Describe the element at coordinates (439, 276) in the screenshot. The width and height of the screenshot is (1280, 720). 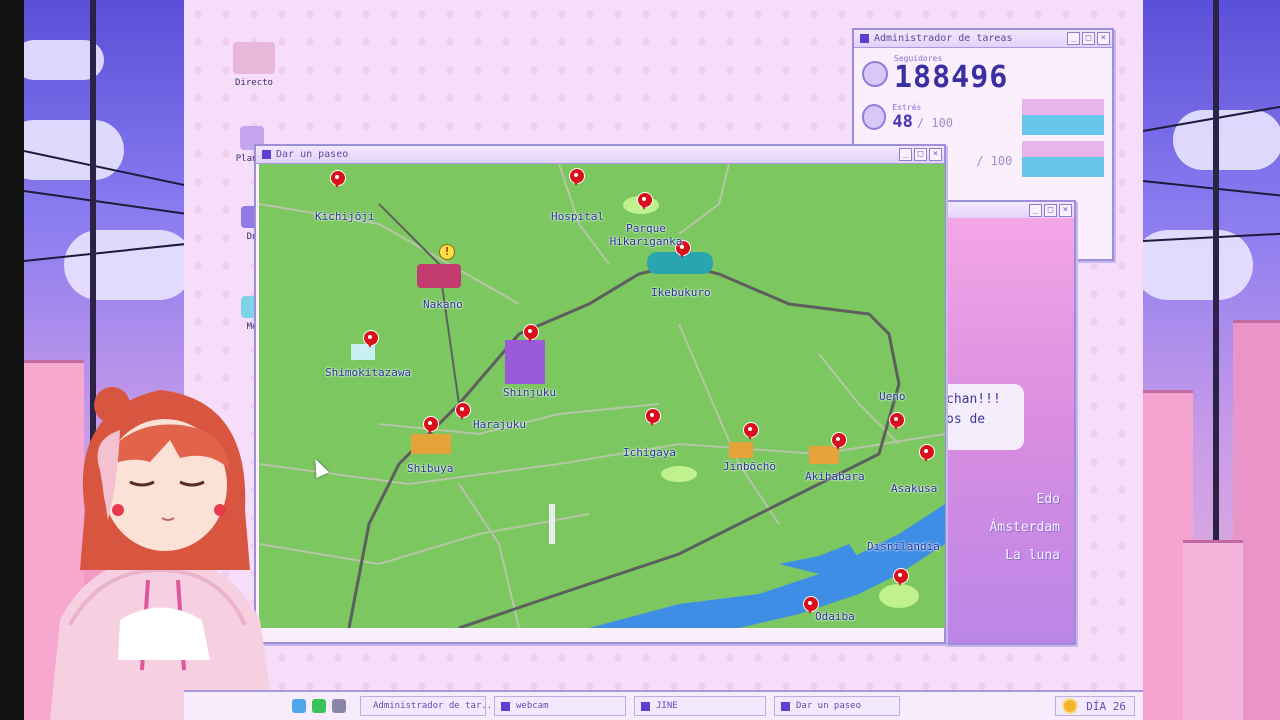
I see `nakano-building` at that location.